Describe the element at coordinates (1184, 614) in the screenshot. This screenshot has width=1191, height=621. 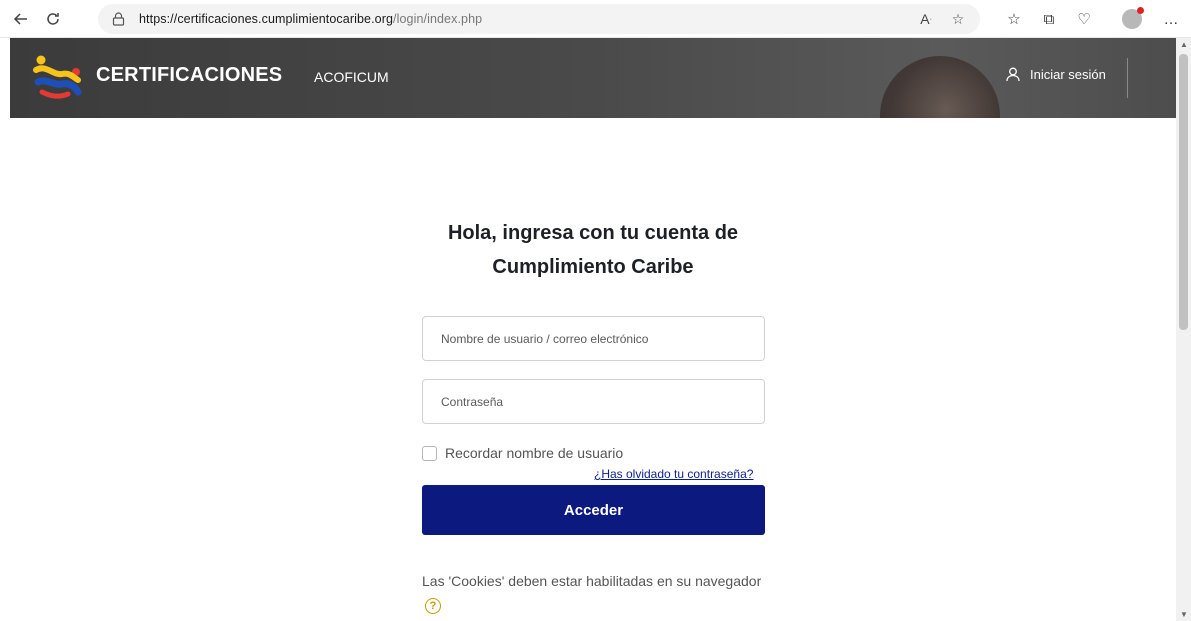
I see `scroll-down-arrow-icon: ▼` at that location.